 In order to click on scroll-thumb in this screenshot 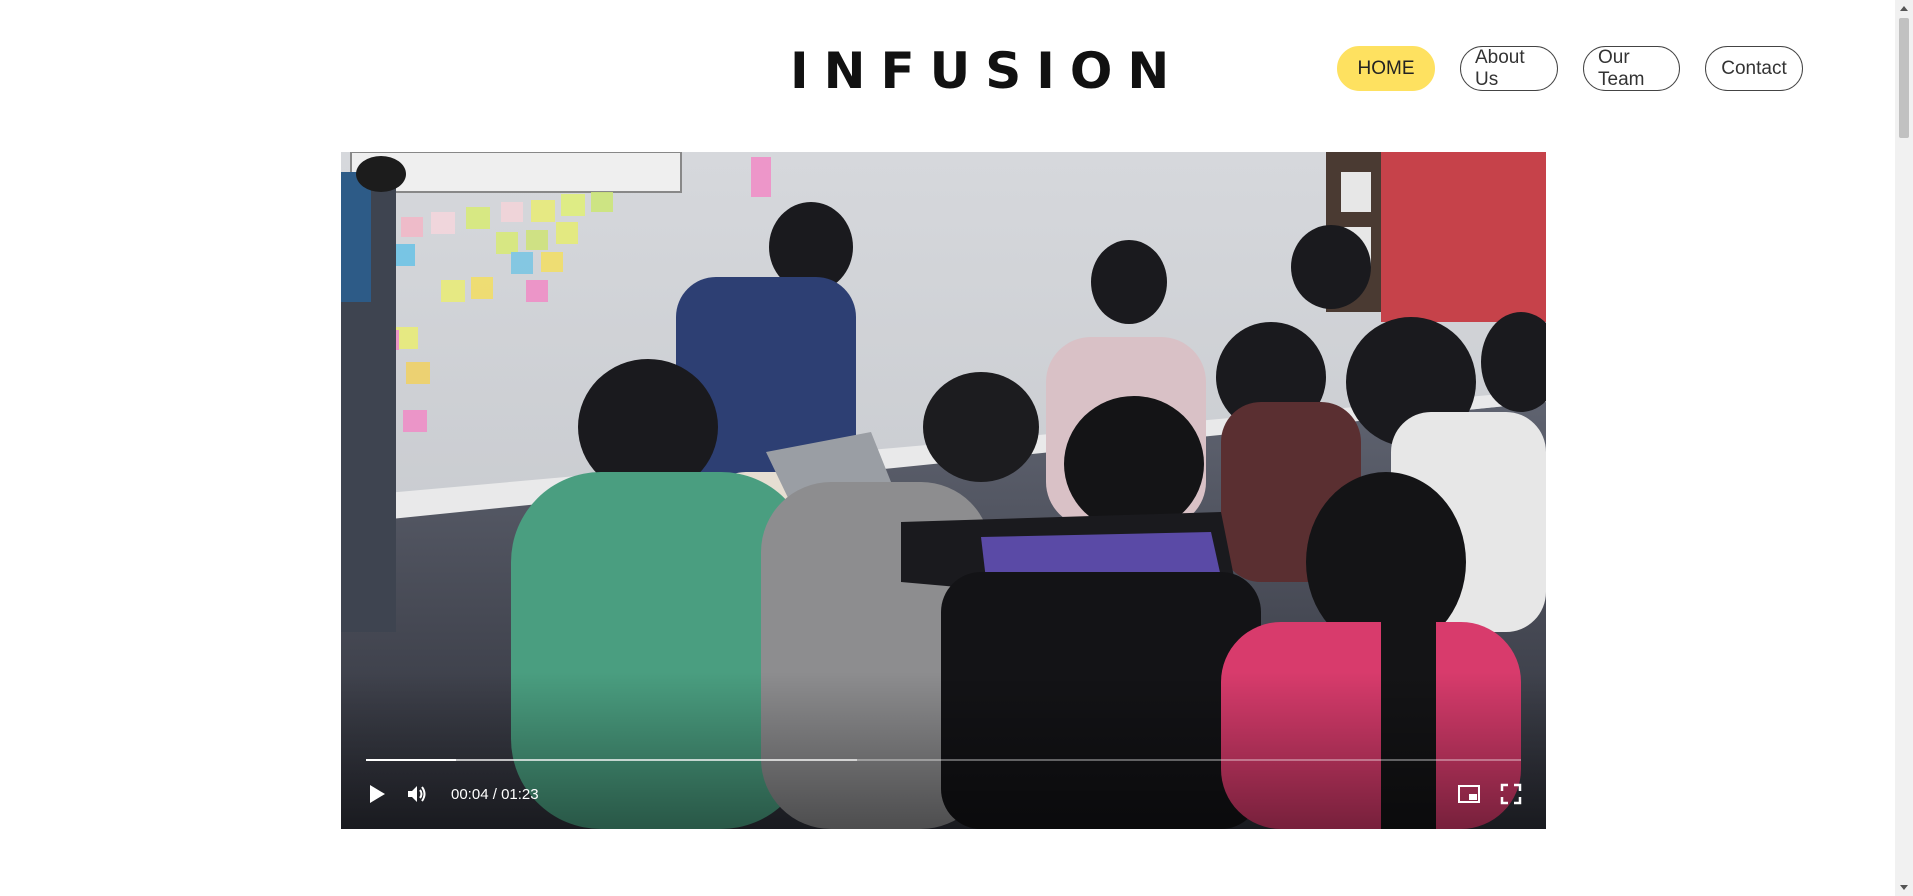, I will do `click(1904, 78)`.